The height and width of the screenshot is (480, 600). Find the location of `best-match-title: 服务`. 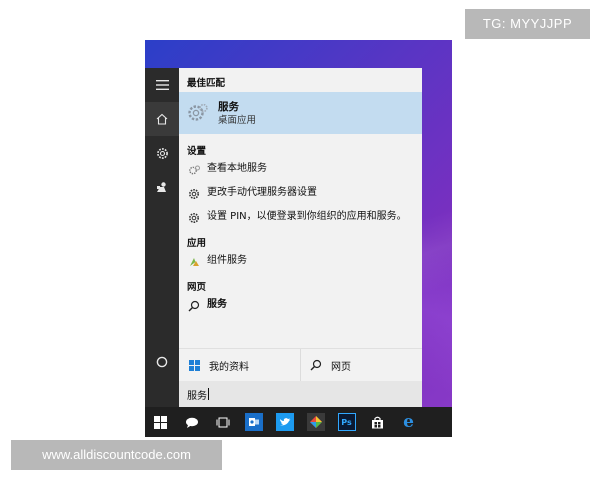

best-match-title: 服务 is located at coordinates (228, 106).